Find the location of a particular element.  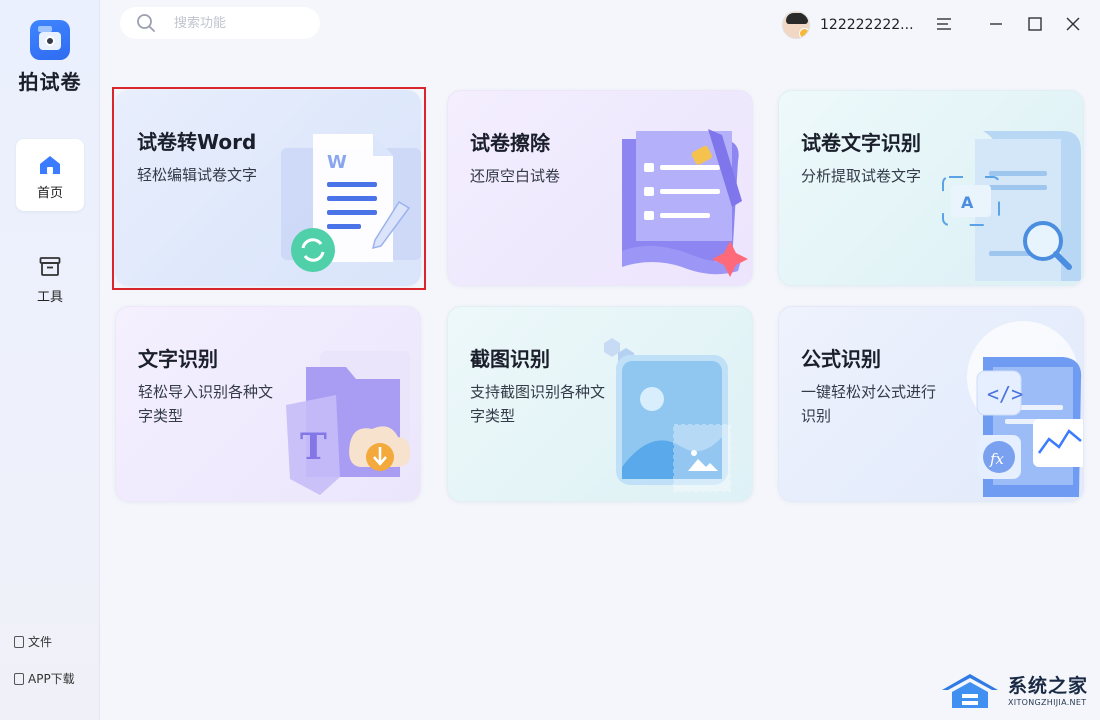

sidebar-link-label: 文件 is located at coordinates (40, 642).